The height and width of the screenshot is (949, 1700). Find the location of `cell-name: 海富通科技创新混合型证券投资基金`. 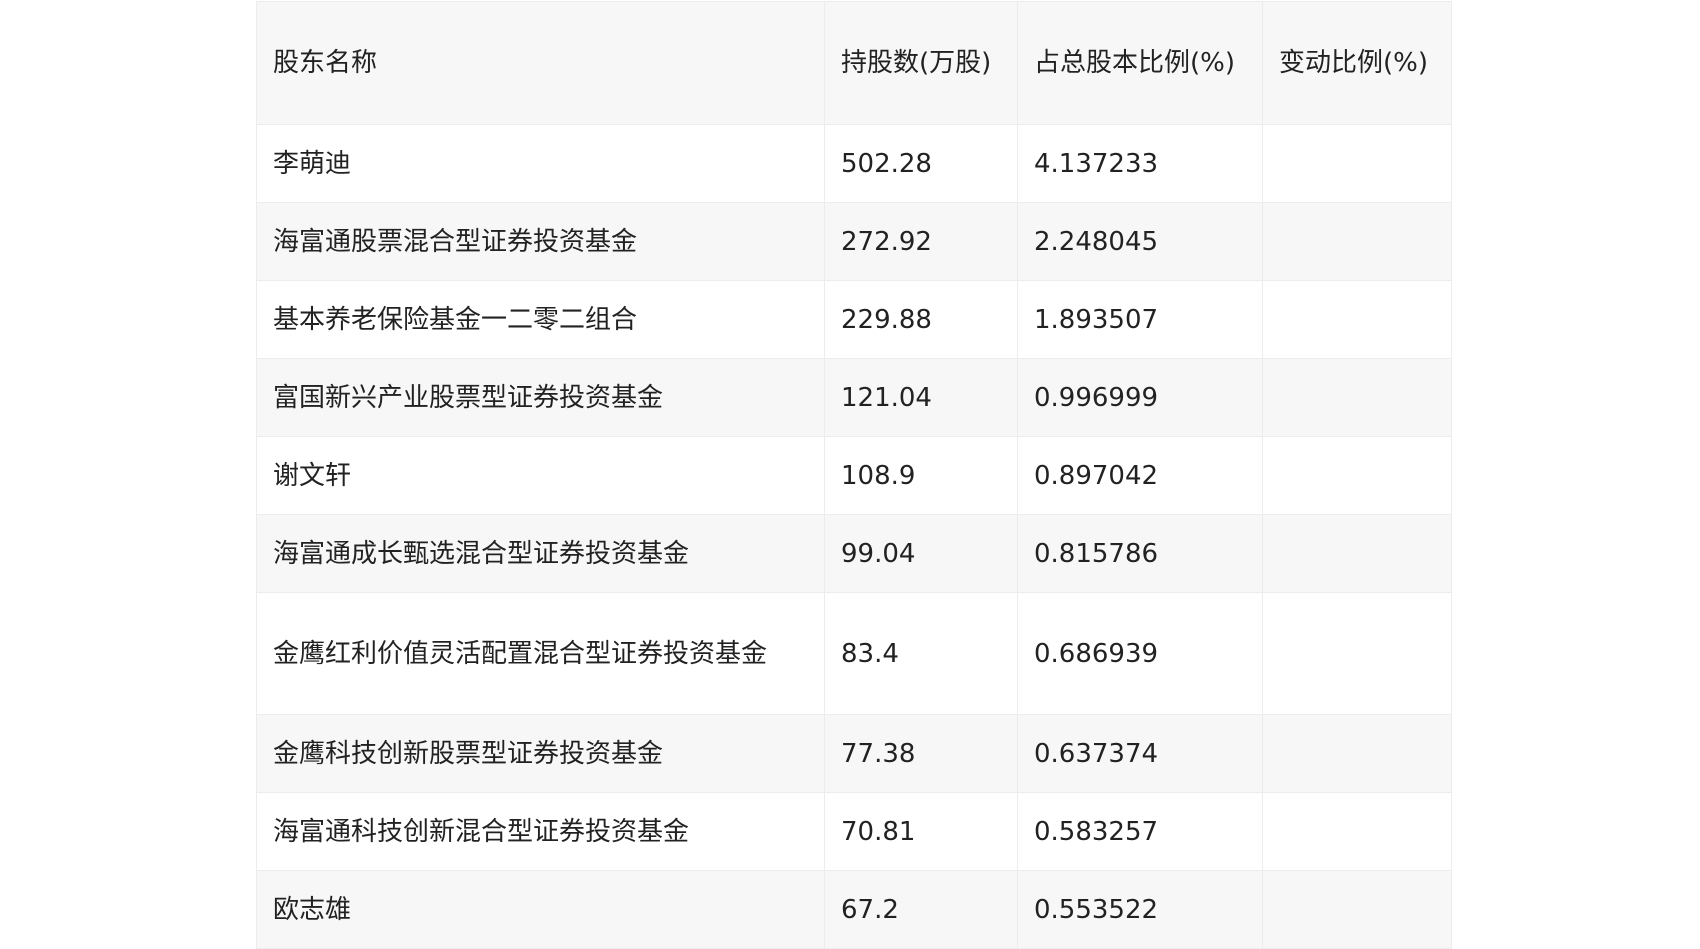

cell-name: 海富通科技创新混合型证券投资基金 is located at coordinates (540, 831).